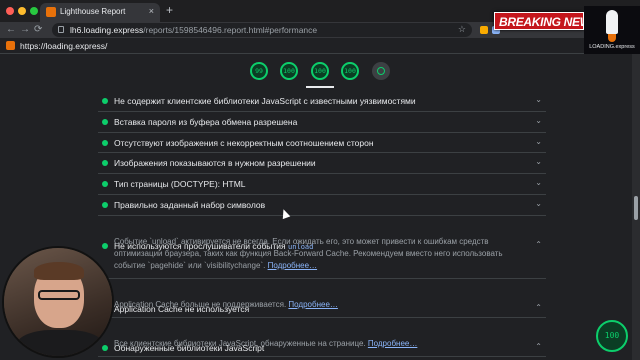 This screenshot has width=640, height=360. I want to click on rocket-icon, so click(612, 22).